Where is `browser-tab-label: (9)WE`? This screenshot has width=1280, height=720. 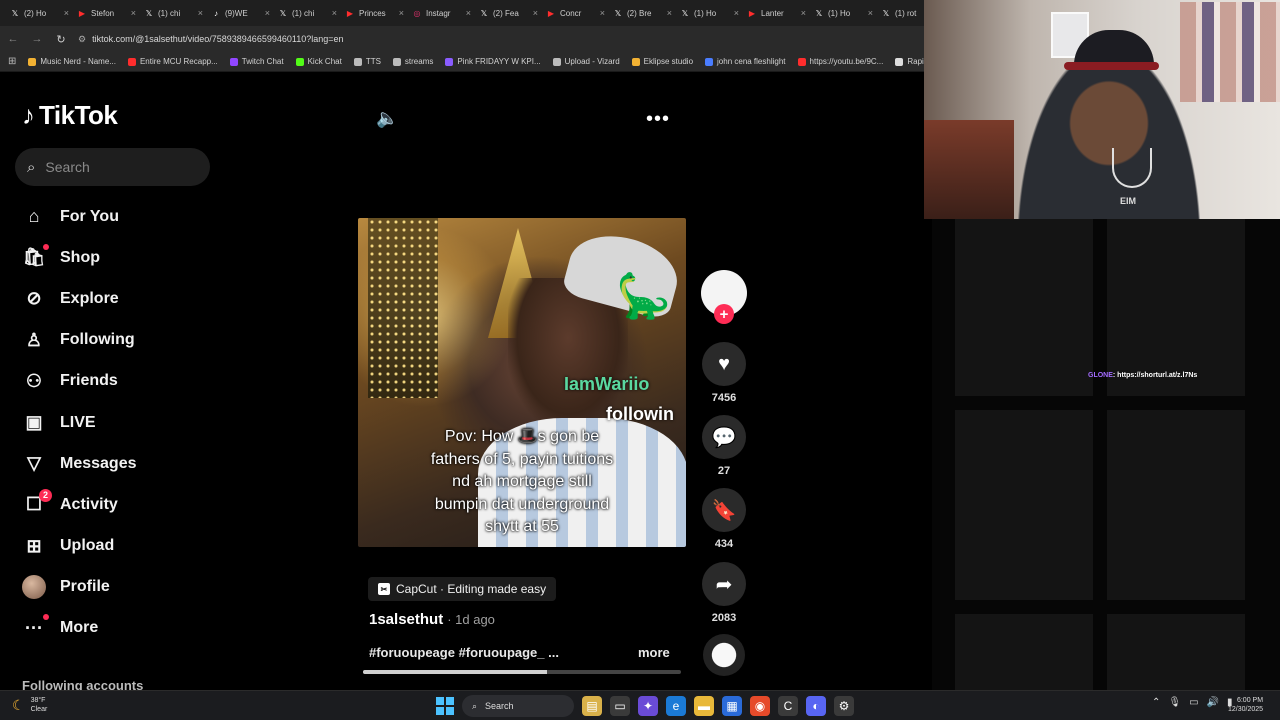 browser-tab-label: (9)WE is located at coordinates (236, 13).